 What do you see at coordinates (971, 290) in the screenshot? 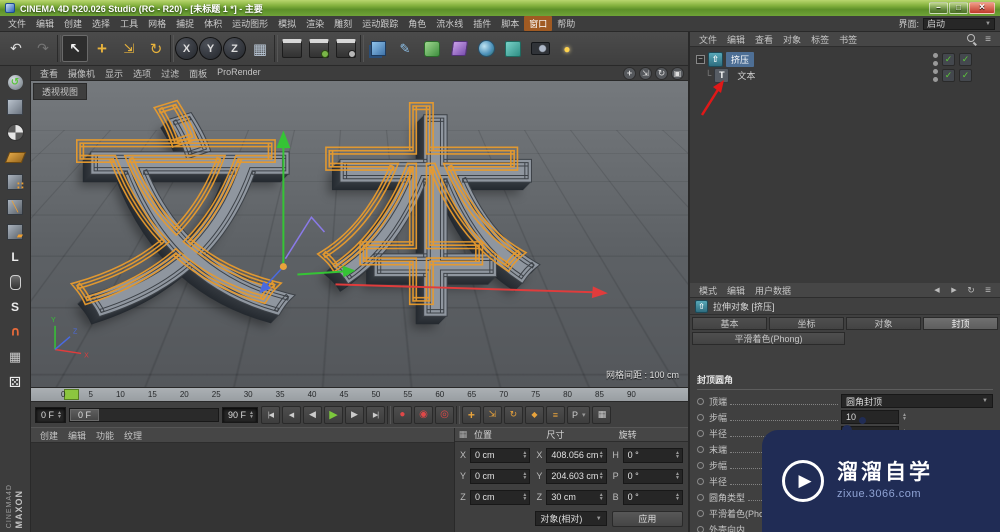
I see `history-icon` at bounding box center [971, 290].